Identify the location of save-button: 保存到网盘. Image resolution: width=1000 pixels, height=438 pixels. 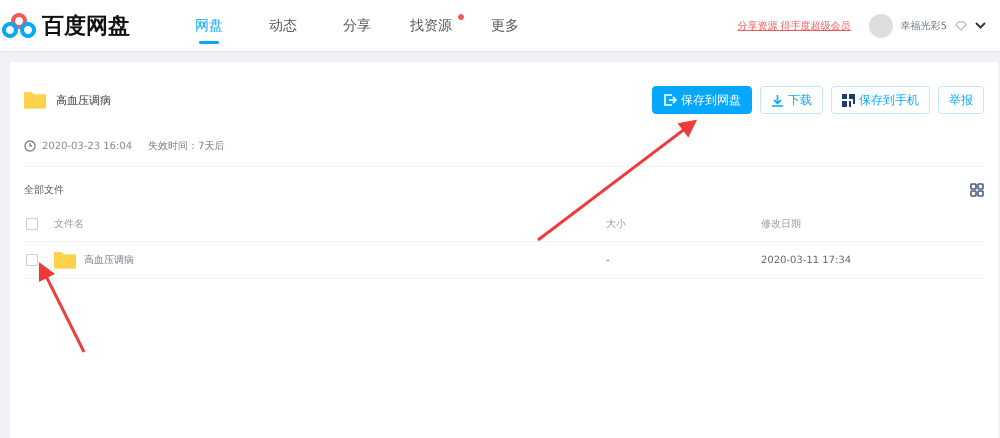
(702, 100).